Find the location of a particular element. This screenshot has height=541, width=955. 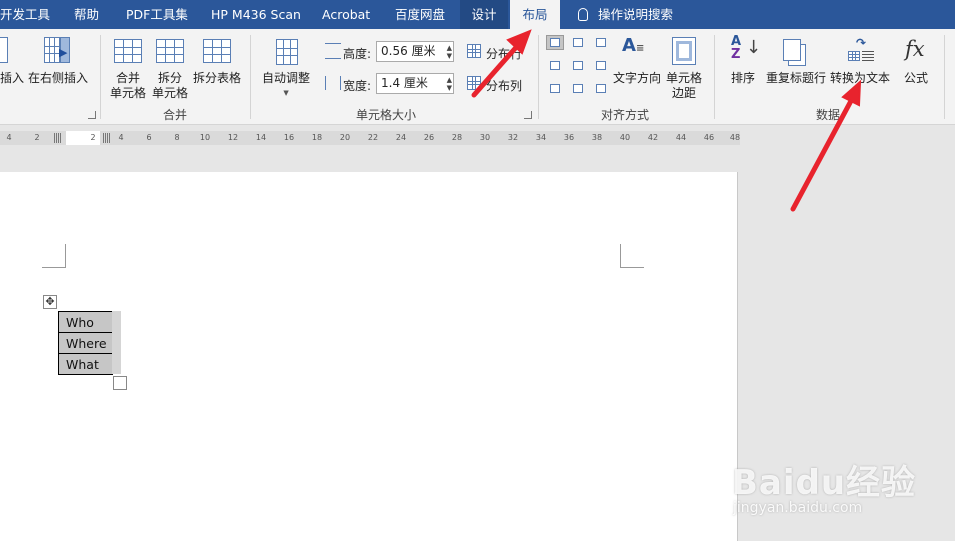

row-end-marks is located at coordinates (116, 342).